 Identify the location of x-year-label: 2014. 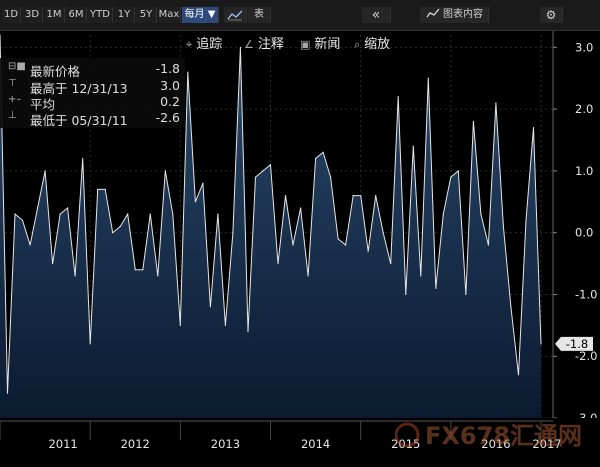
(315, 444).